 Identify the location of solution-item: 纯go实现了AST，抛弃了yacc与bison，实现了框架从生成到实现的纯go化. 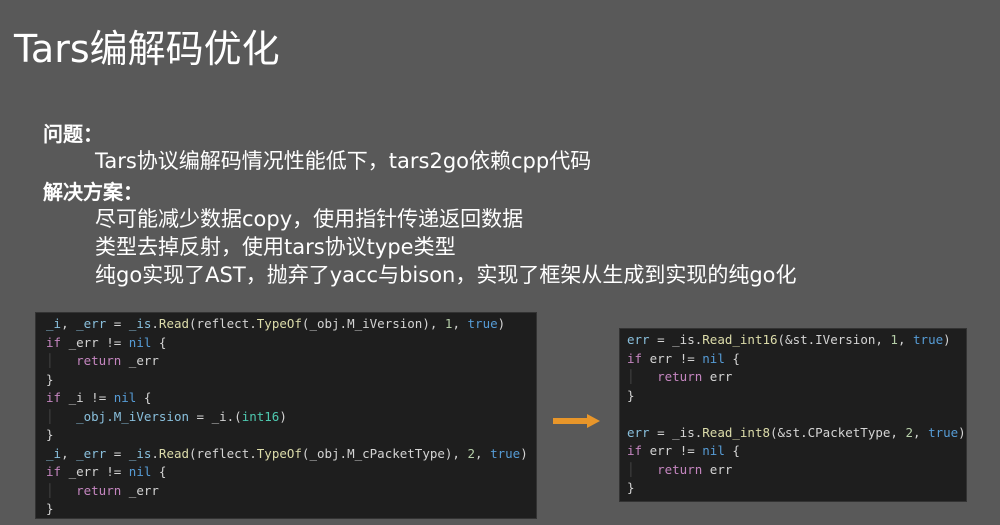
(446, 275).